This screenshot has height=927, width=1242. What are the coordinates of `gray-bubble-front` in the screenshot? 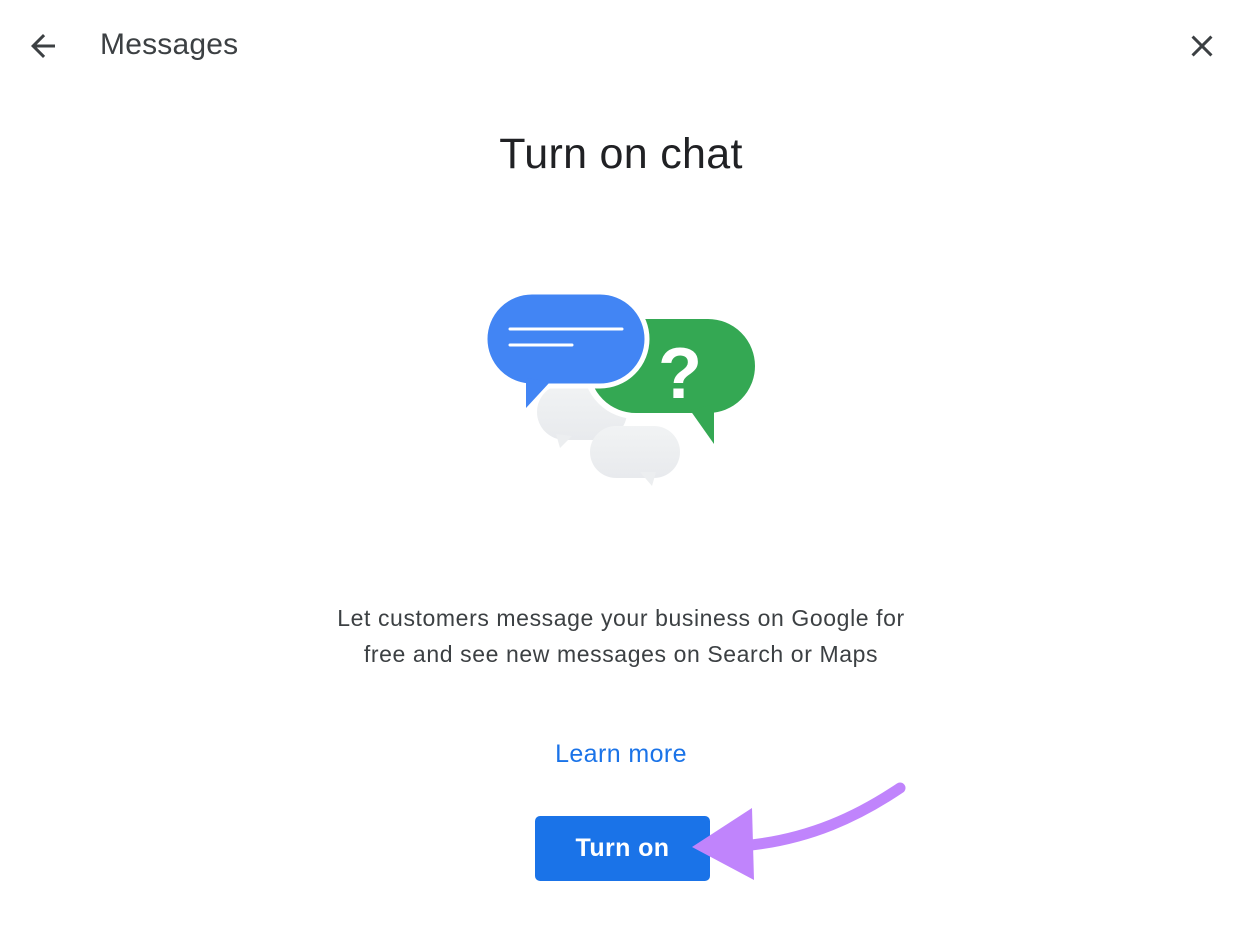 It's located at (635, 456).